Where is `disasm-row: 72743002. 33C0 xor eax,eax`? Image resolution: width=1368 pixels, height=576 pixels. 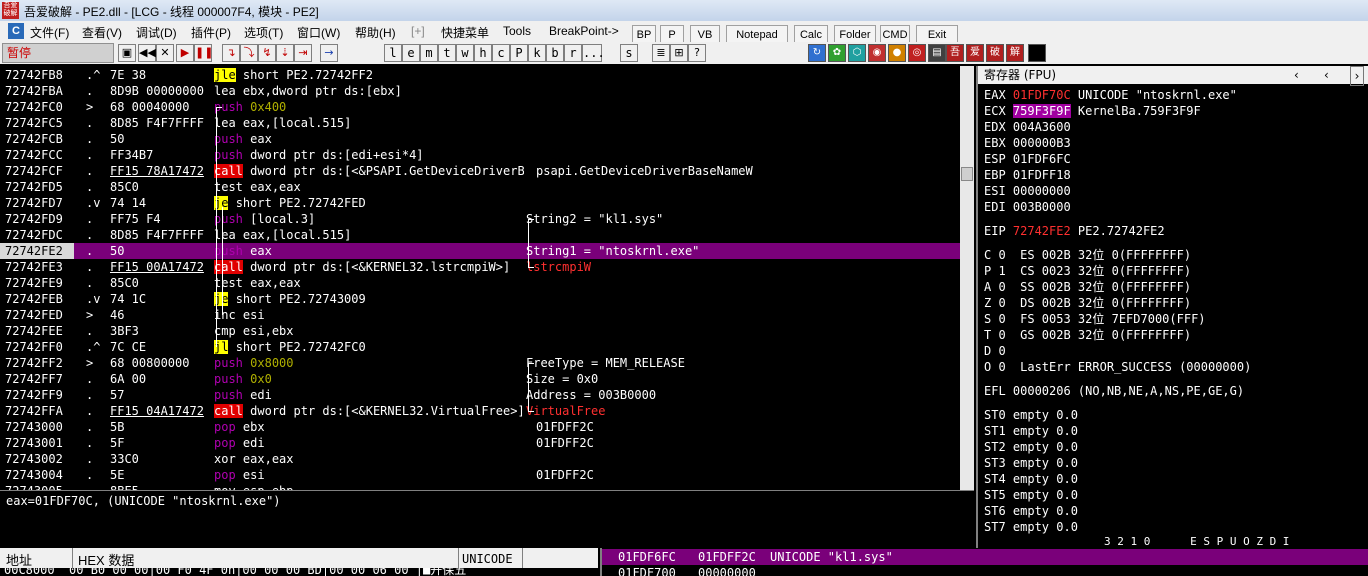
disasm-row: 72743002. 33C0 xor eax,eax is located at coordinates (480, 459).